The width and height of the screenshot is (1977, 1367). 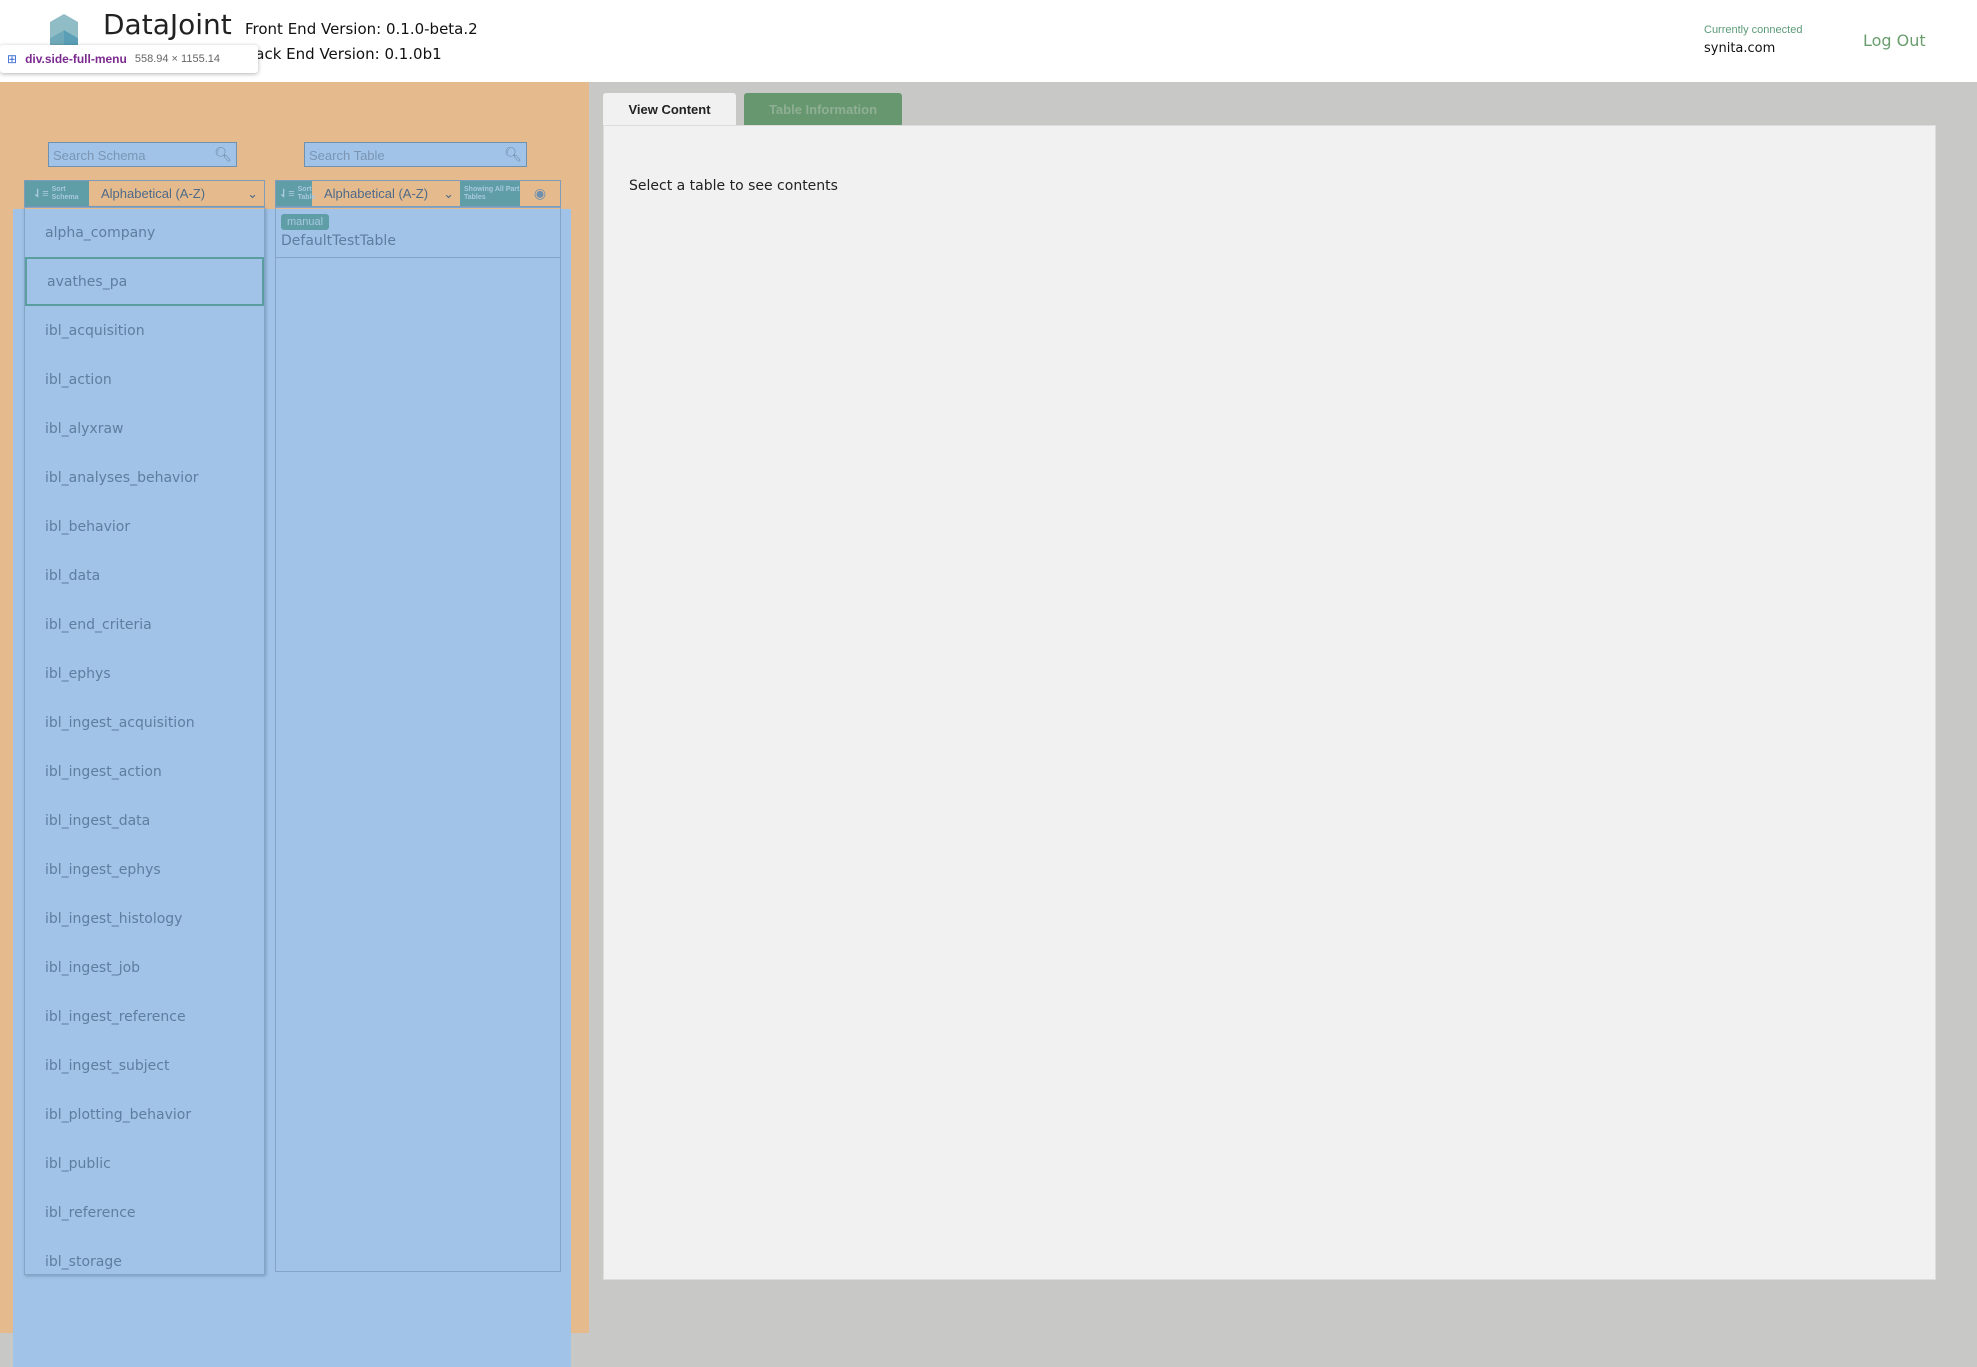 What do you see at coordinates (144, 281) in the screenshot?
I see `schema-list-item: avathes_pa` at bounding box center [144, 281].